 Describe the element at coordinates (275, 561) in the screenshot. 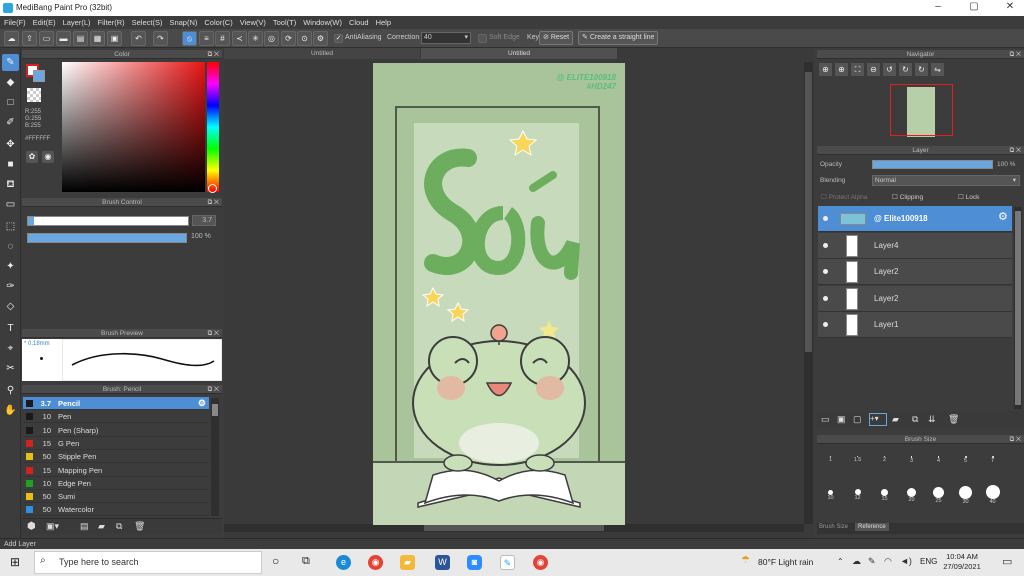

I see `cortana-icon: ○` at that location.